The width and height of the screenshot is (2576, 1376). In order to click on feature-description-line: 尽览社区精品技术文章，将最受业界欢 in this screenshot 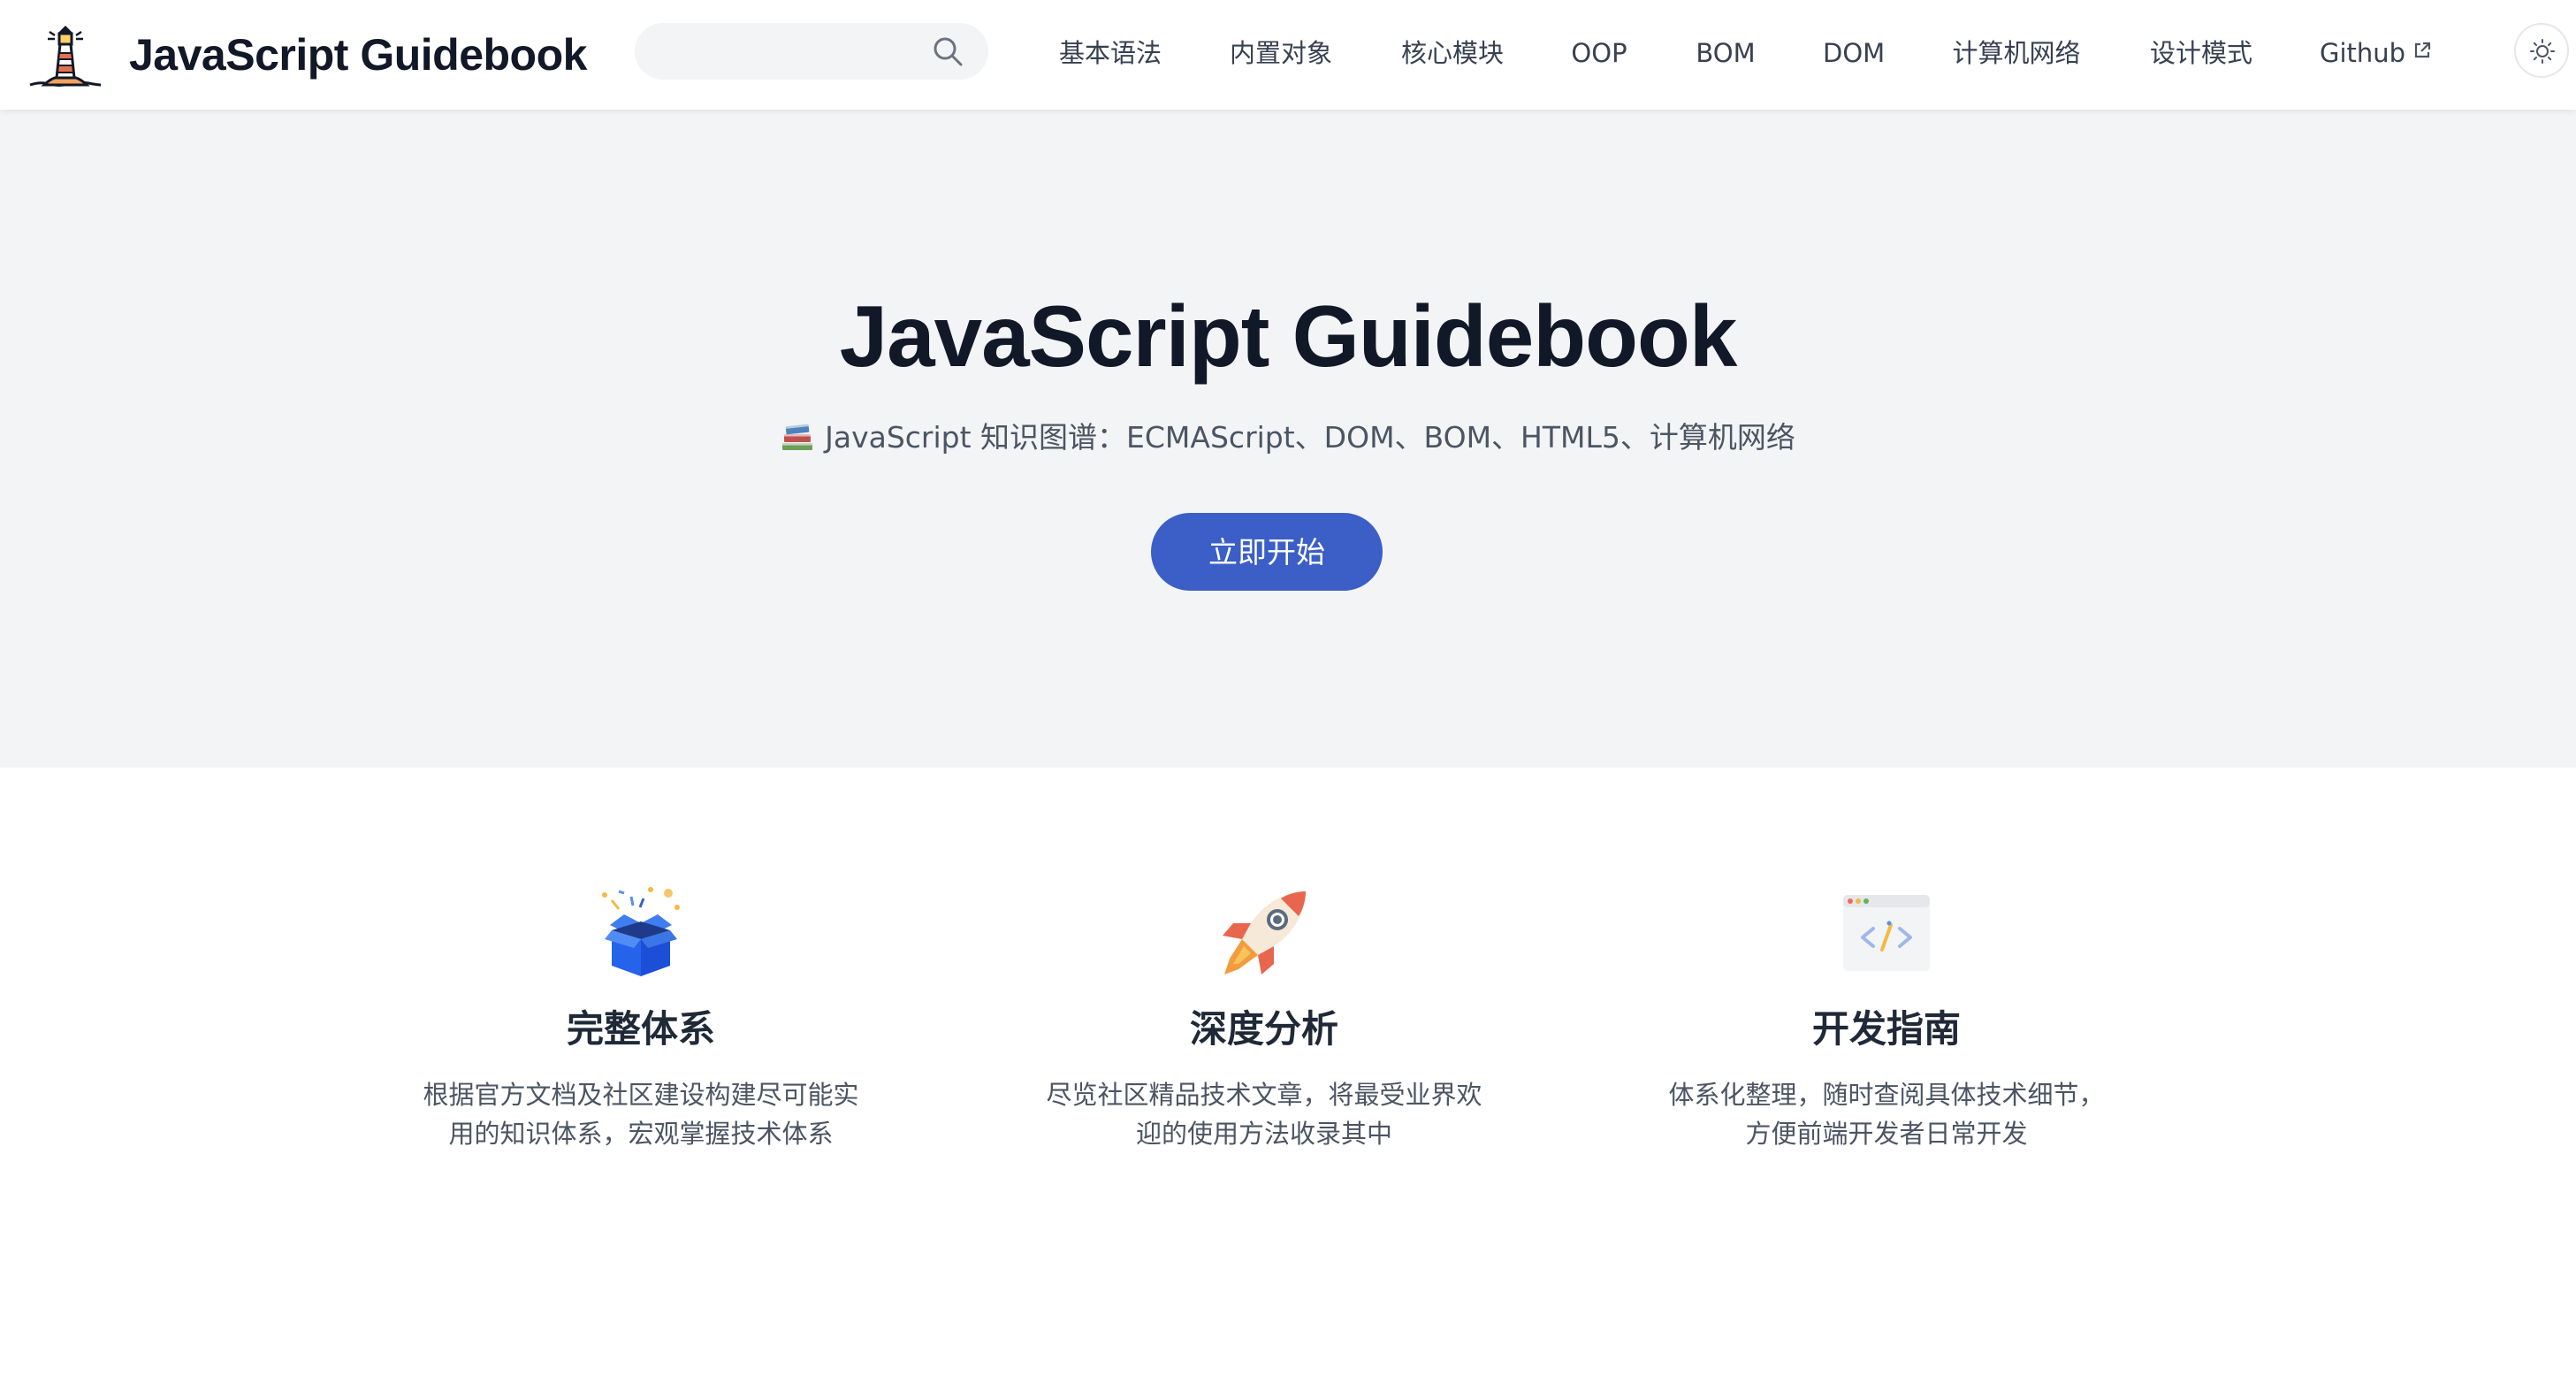, I will do `click(1264, 1095)`.